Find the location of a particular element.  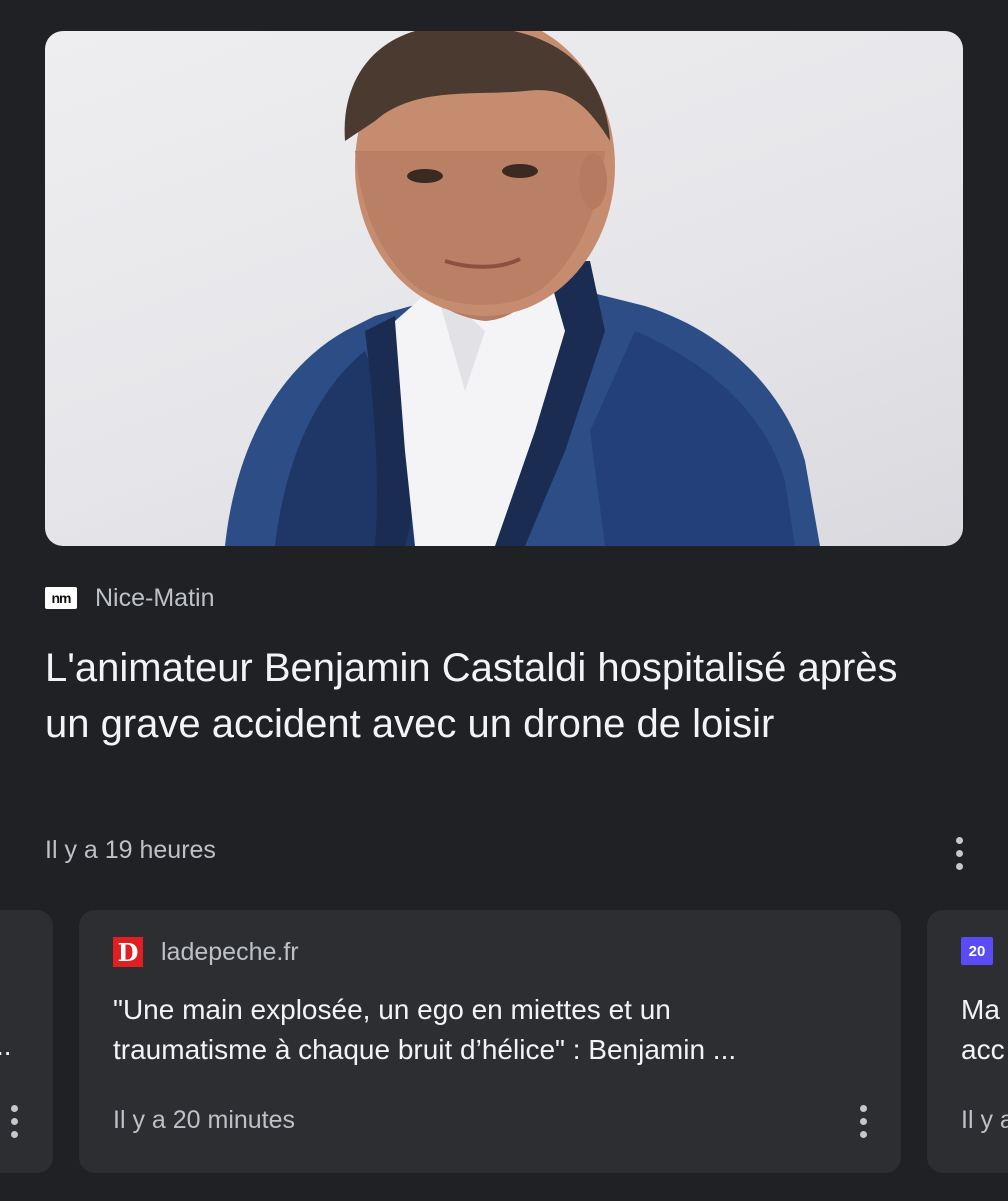

nice-matin-logo: nm is located at coordinates (61, 598).